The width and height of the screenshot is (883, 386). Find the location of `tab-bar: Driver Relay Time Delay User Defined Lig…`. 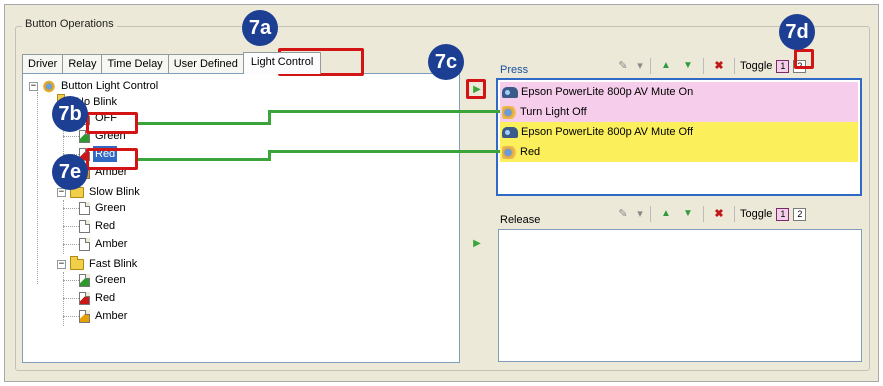

tab-bar: Driver Relay Time Delay User Defined Lig… is located at coordinates (172, 63).